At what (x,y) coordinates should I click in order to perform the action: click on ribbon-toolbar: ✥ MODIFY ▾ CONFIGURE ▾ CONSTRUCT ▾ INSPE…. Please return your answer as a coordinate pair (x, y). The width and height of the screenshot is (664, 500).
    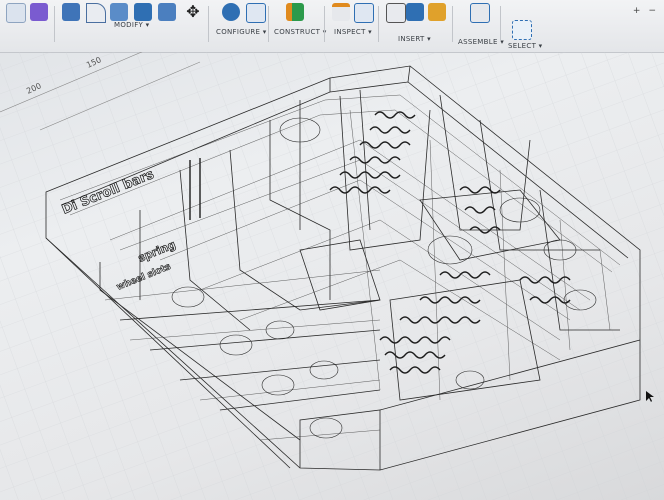
    Looking at the image, I should click on (332, 26).